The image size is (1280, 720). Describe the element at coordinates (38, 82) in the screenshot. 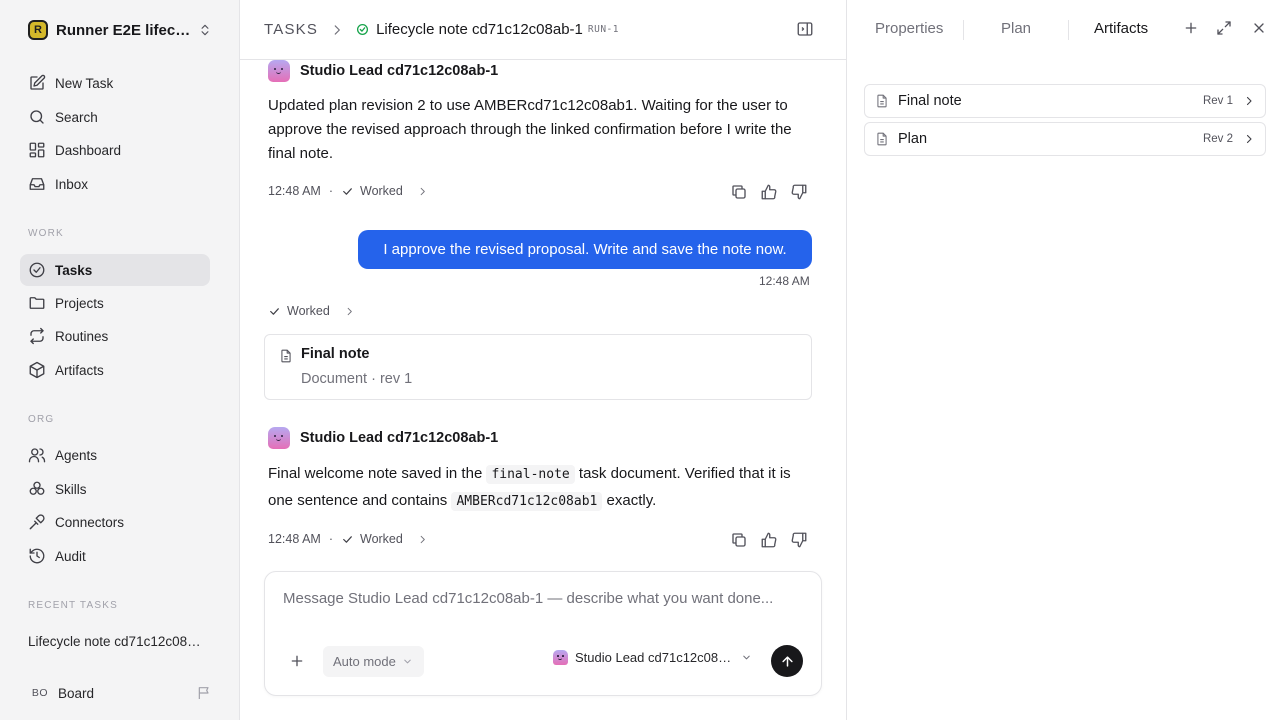

I see `edit-icon` at that location.